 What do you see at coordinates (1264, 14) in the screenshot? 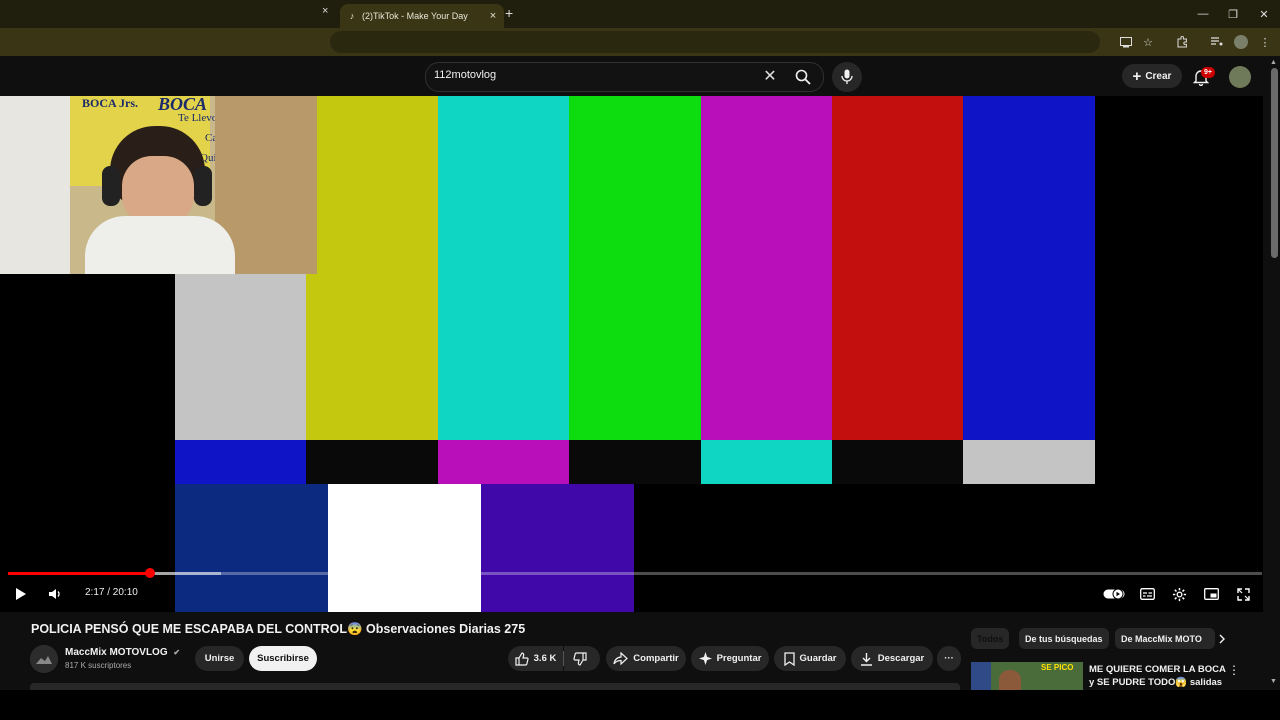
I see `window-close-button: ✕` at bounding box center [1264, 14].